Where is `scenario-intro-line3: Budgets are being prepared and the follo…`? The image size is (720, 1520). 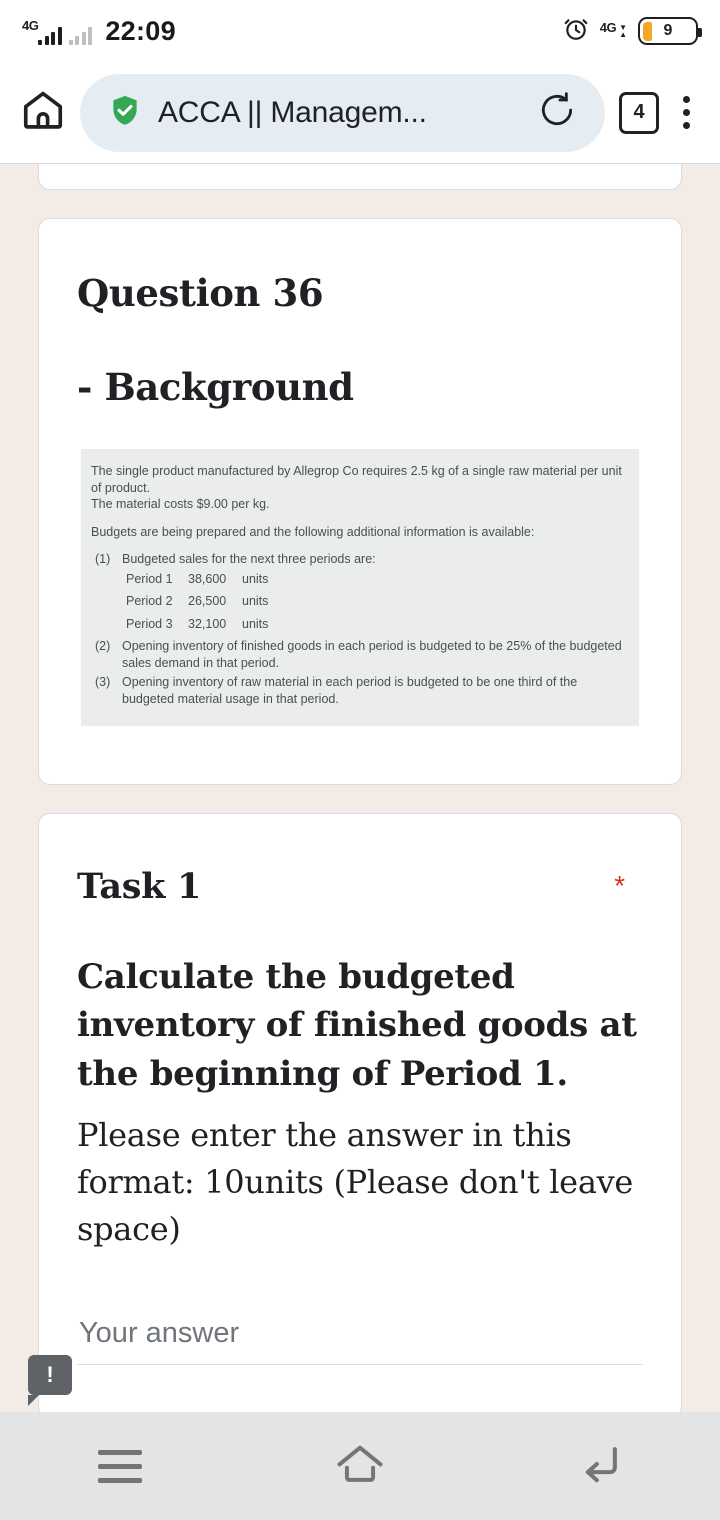
scenario-intro-line3: Budgets are being prepared and the follo… is located at coordinates (313, 531).